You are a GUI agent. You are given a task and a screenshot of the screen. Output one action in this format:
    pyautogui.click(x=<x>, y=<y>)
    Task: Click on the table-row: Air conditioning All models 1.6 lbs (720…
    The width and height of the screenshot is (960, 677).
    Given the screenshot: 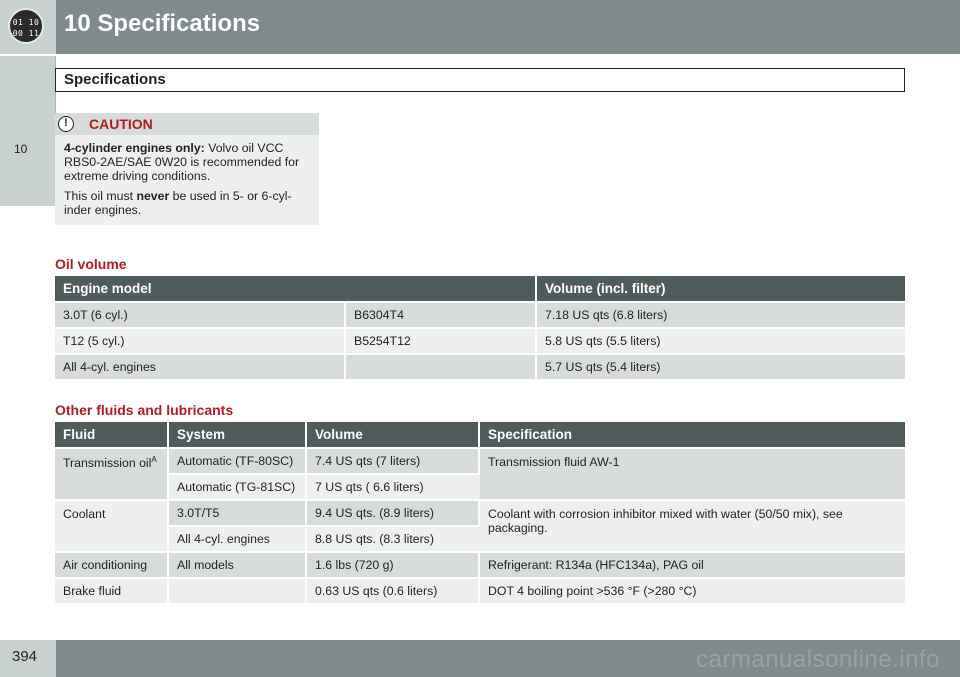 What is the action you would take?
    pyautogui.click(x=480, y=564)
    